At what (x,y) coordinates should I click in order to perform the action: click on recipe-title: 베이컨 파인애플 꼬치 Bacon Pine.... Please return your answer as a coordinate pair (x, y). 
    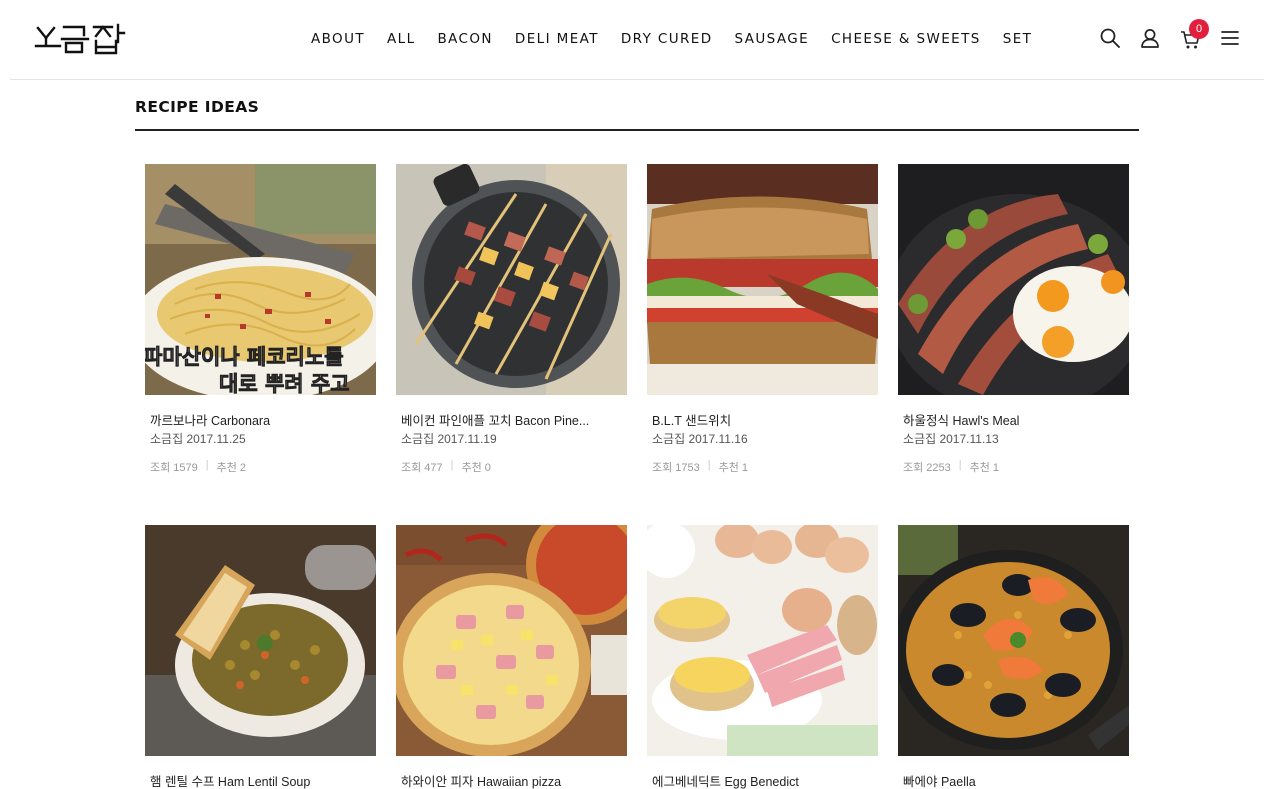
    Looking at the image, I should click on (514, 419).